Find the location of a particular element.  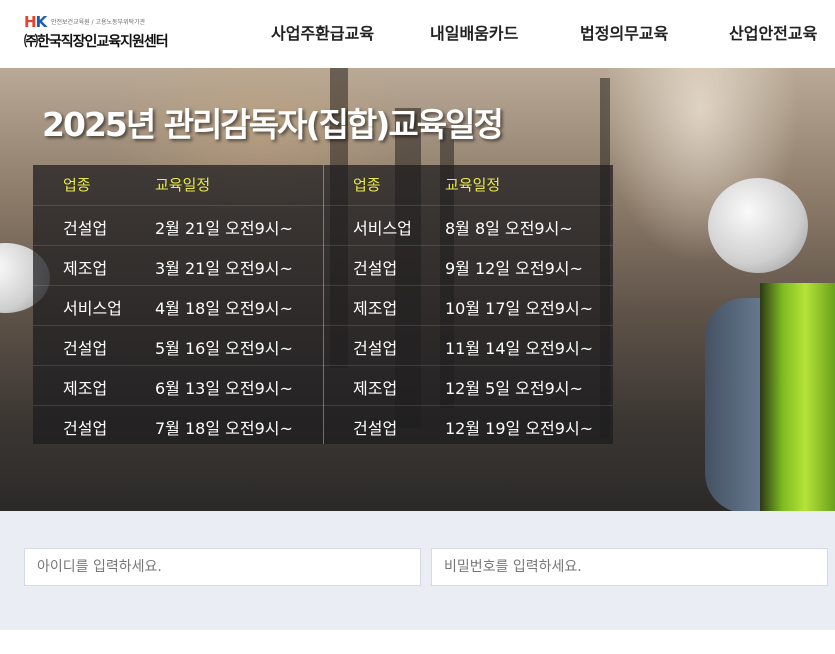

nav-item-industrial-safety-education: 산업안전교육 is located at coordinates (773, 32).